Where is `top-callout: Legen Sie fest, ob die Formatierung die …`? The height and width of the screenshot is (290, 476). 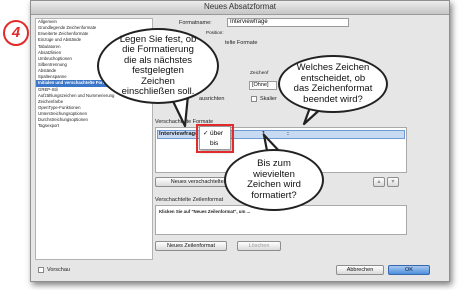
top-callout: Legen Sie fest, ob die Formatierung die … is located at coordinates (158, 66).